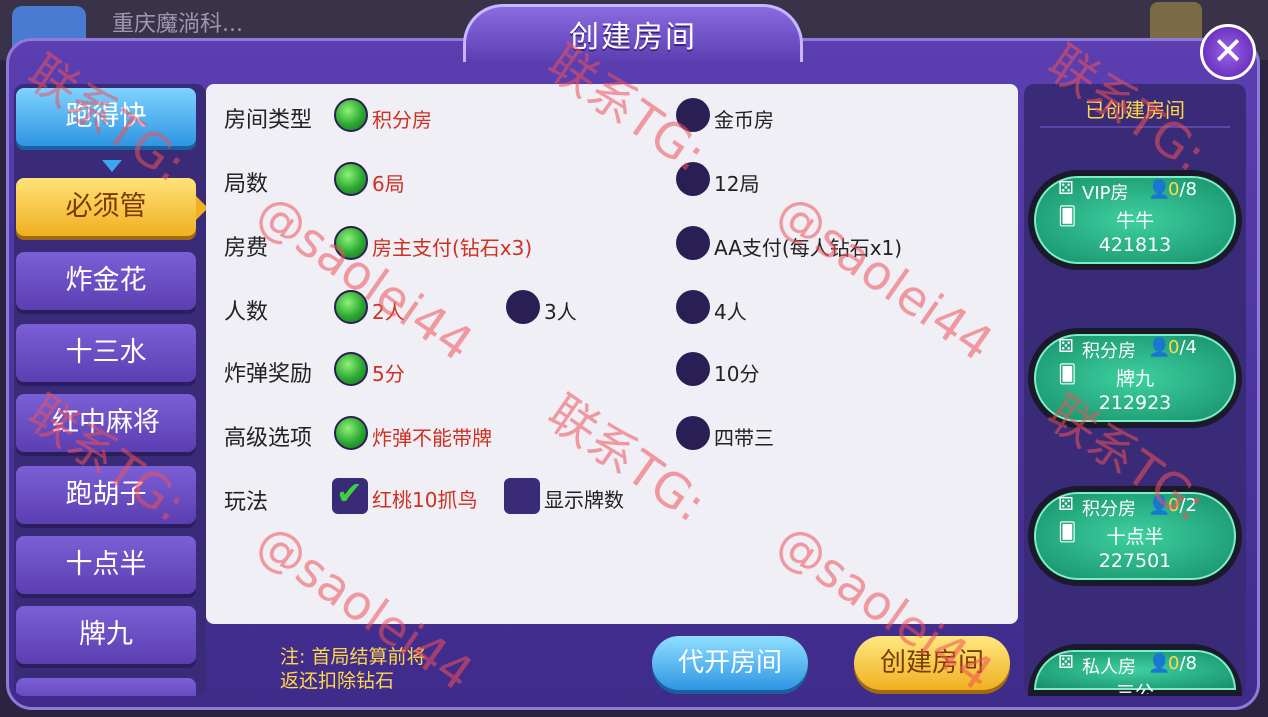 This screenshot has width=1268, height=717. What do you see at coordinates (106, 281) in the screenshot?
I see `game-tab-zhajinhua: 炸金花` at bounding box center [106, 281].